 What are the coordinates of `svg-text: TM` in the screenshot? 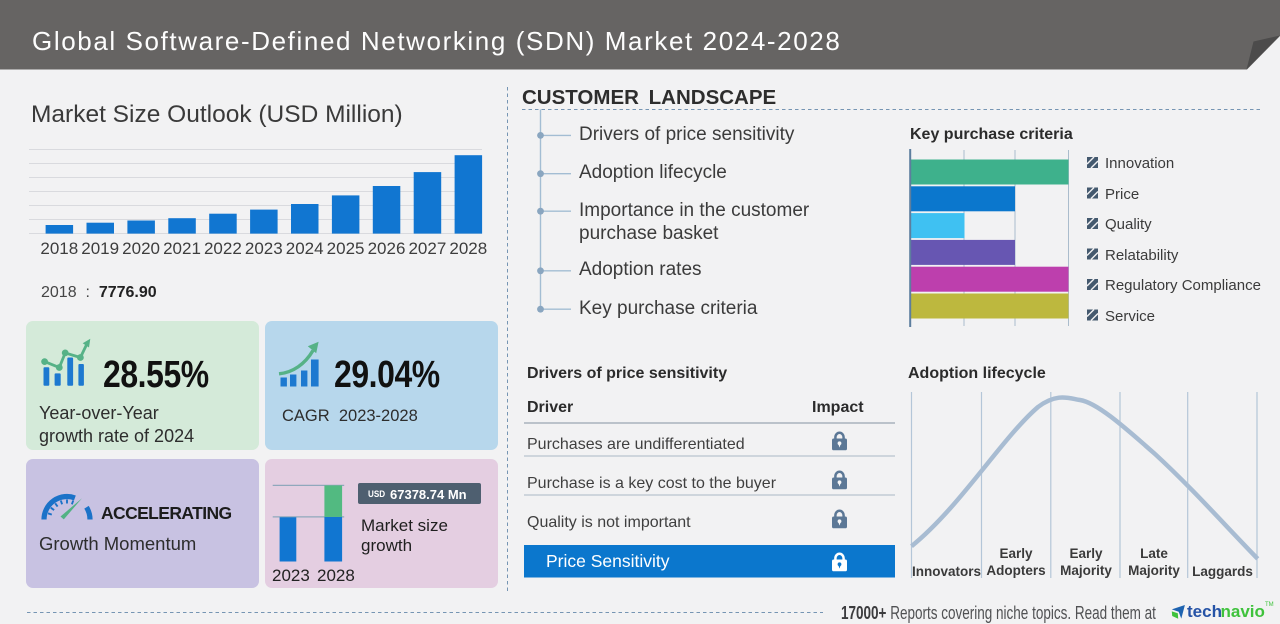 It's located at (1269, 605).